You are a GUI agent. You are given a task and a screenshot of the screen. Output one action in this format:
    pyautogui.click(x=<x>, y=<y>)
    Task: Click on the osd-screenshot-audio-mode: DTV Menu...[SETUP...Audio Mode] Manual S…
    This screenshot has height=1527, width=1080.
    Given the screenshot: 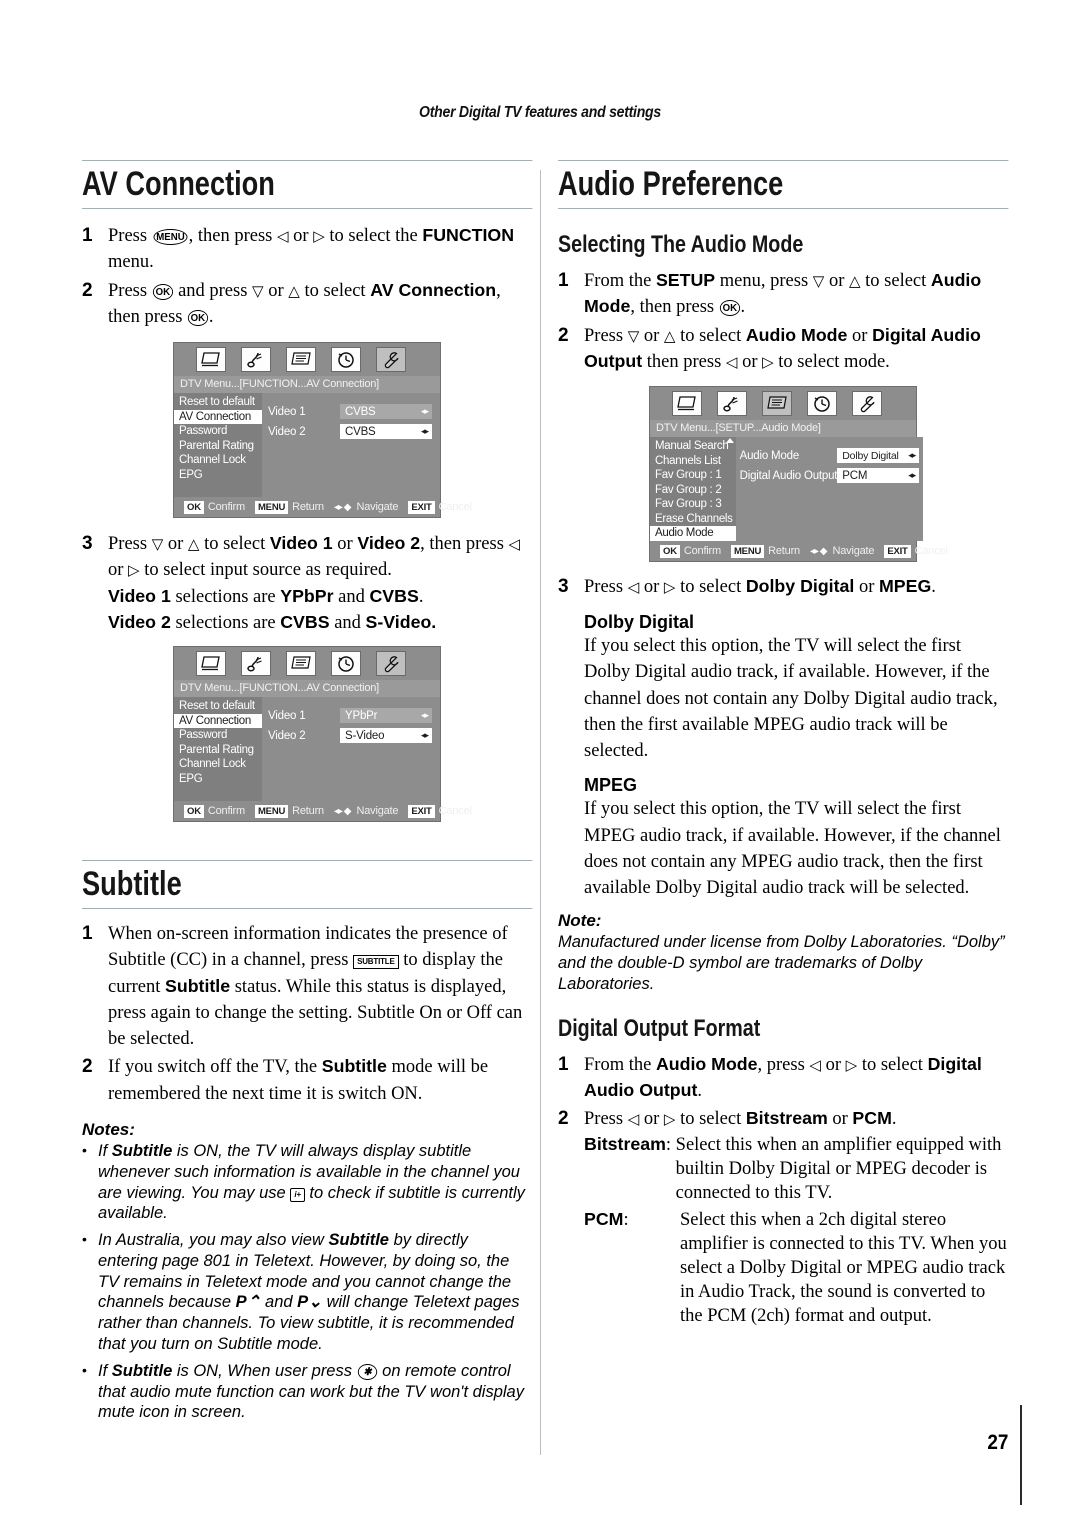 What is the action you would take?
    pyautogui.click(x=798, y=474)
    